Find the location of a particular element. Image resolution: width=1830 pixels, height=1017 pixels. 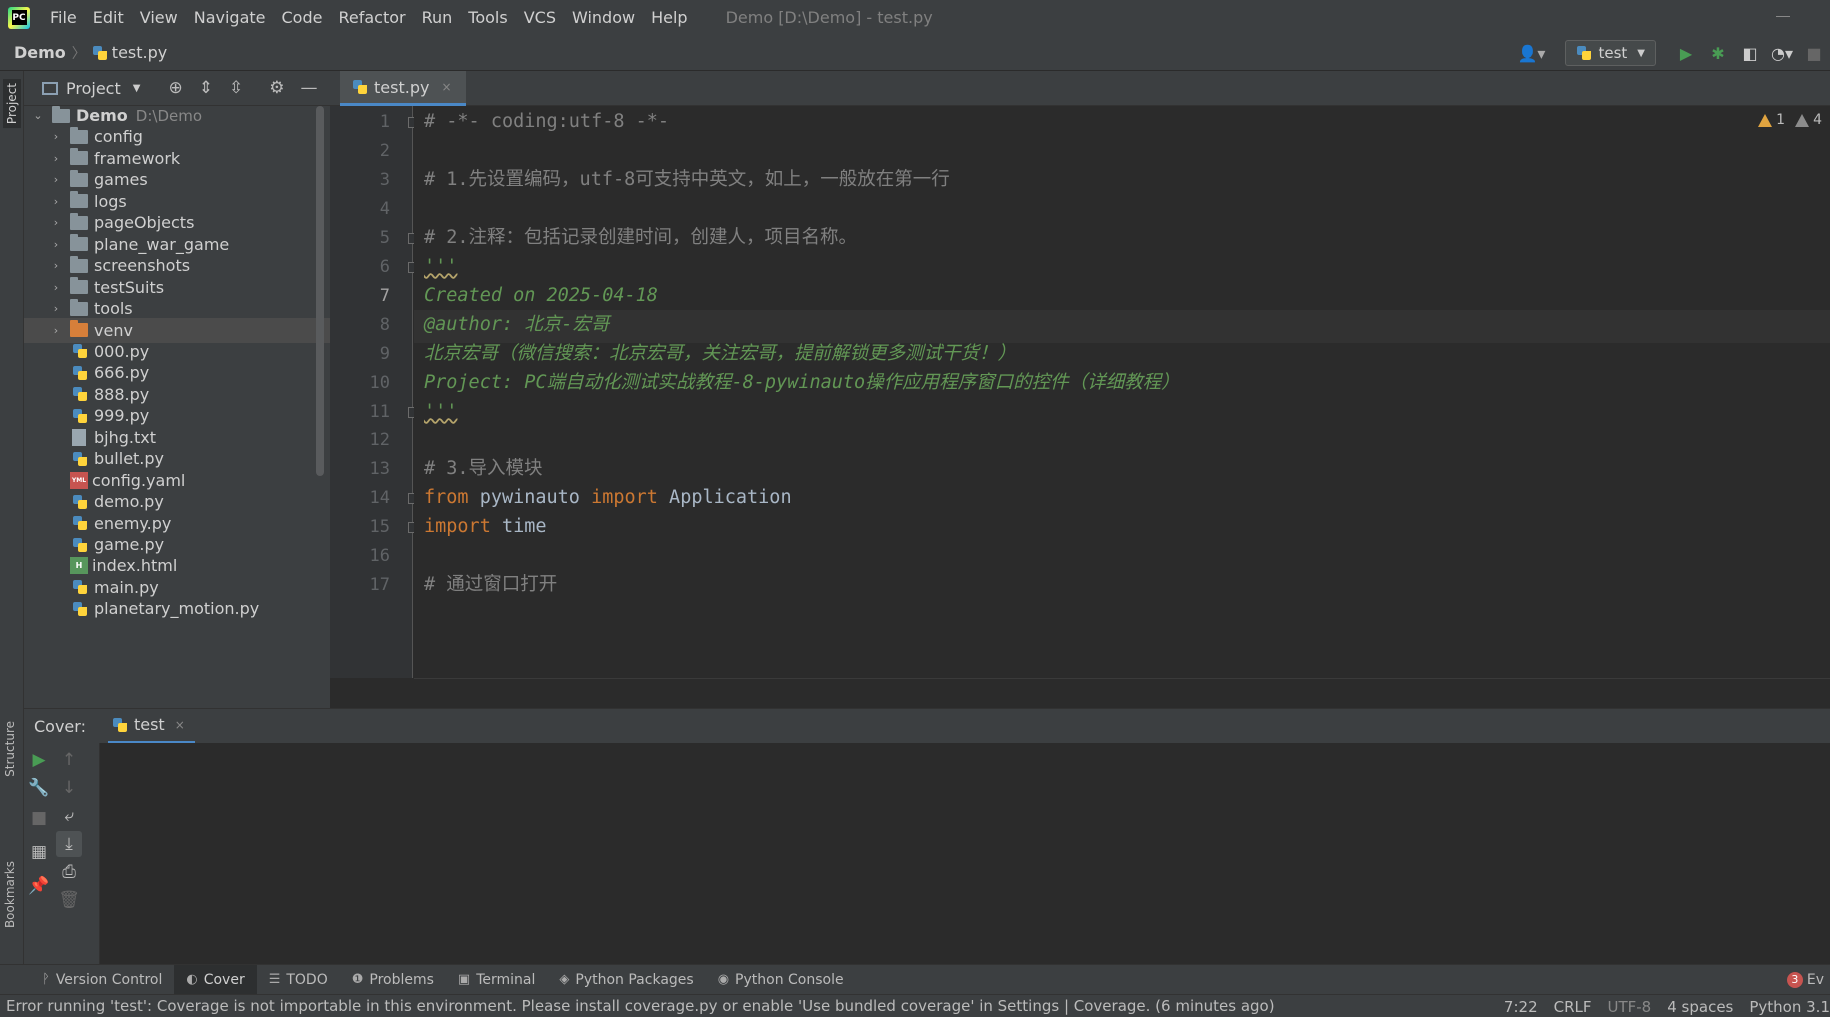

tool-window-todo: ☰ TODO is located at coordinates (298, 980).